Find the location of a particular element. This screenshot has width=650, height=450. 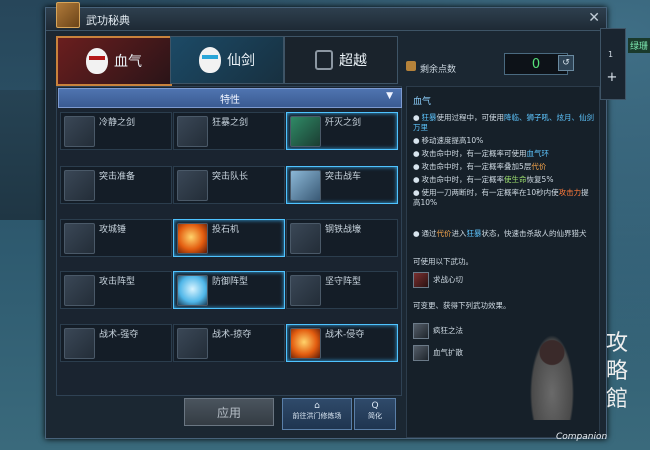

points-icon is located at coordinates (411, 66).